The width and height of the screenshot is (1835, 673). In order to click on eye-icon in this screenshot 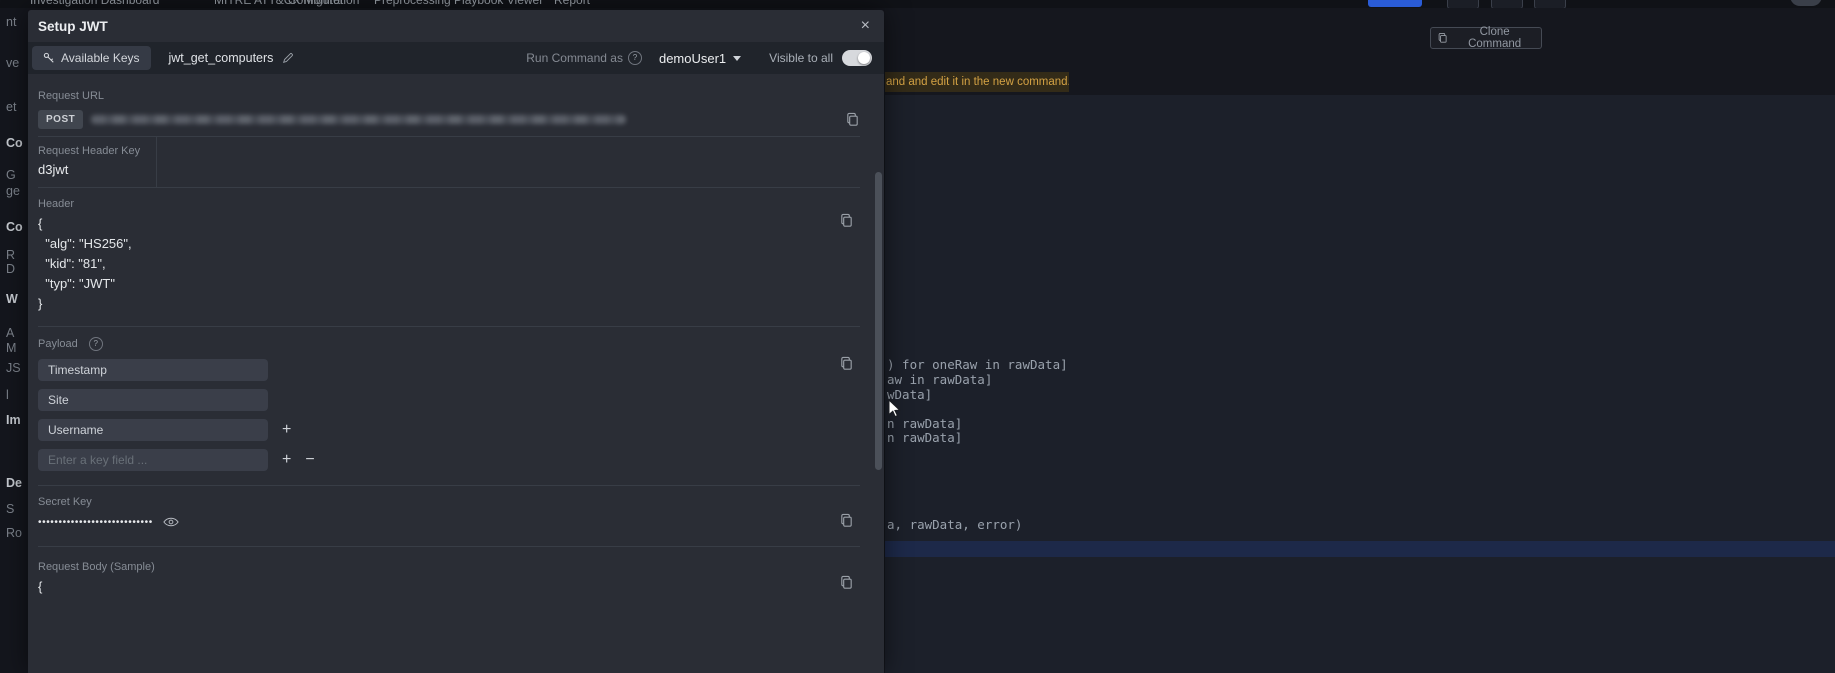, I will do `click(171, 522)`.